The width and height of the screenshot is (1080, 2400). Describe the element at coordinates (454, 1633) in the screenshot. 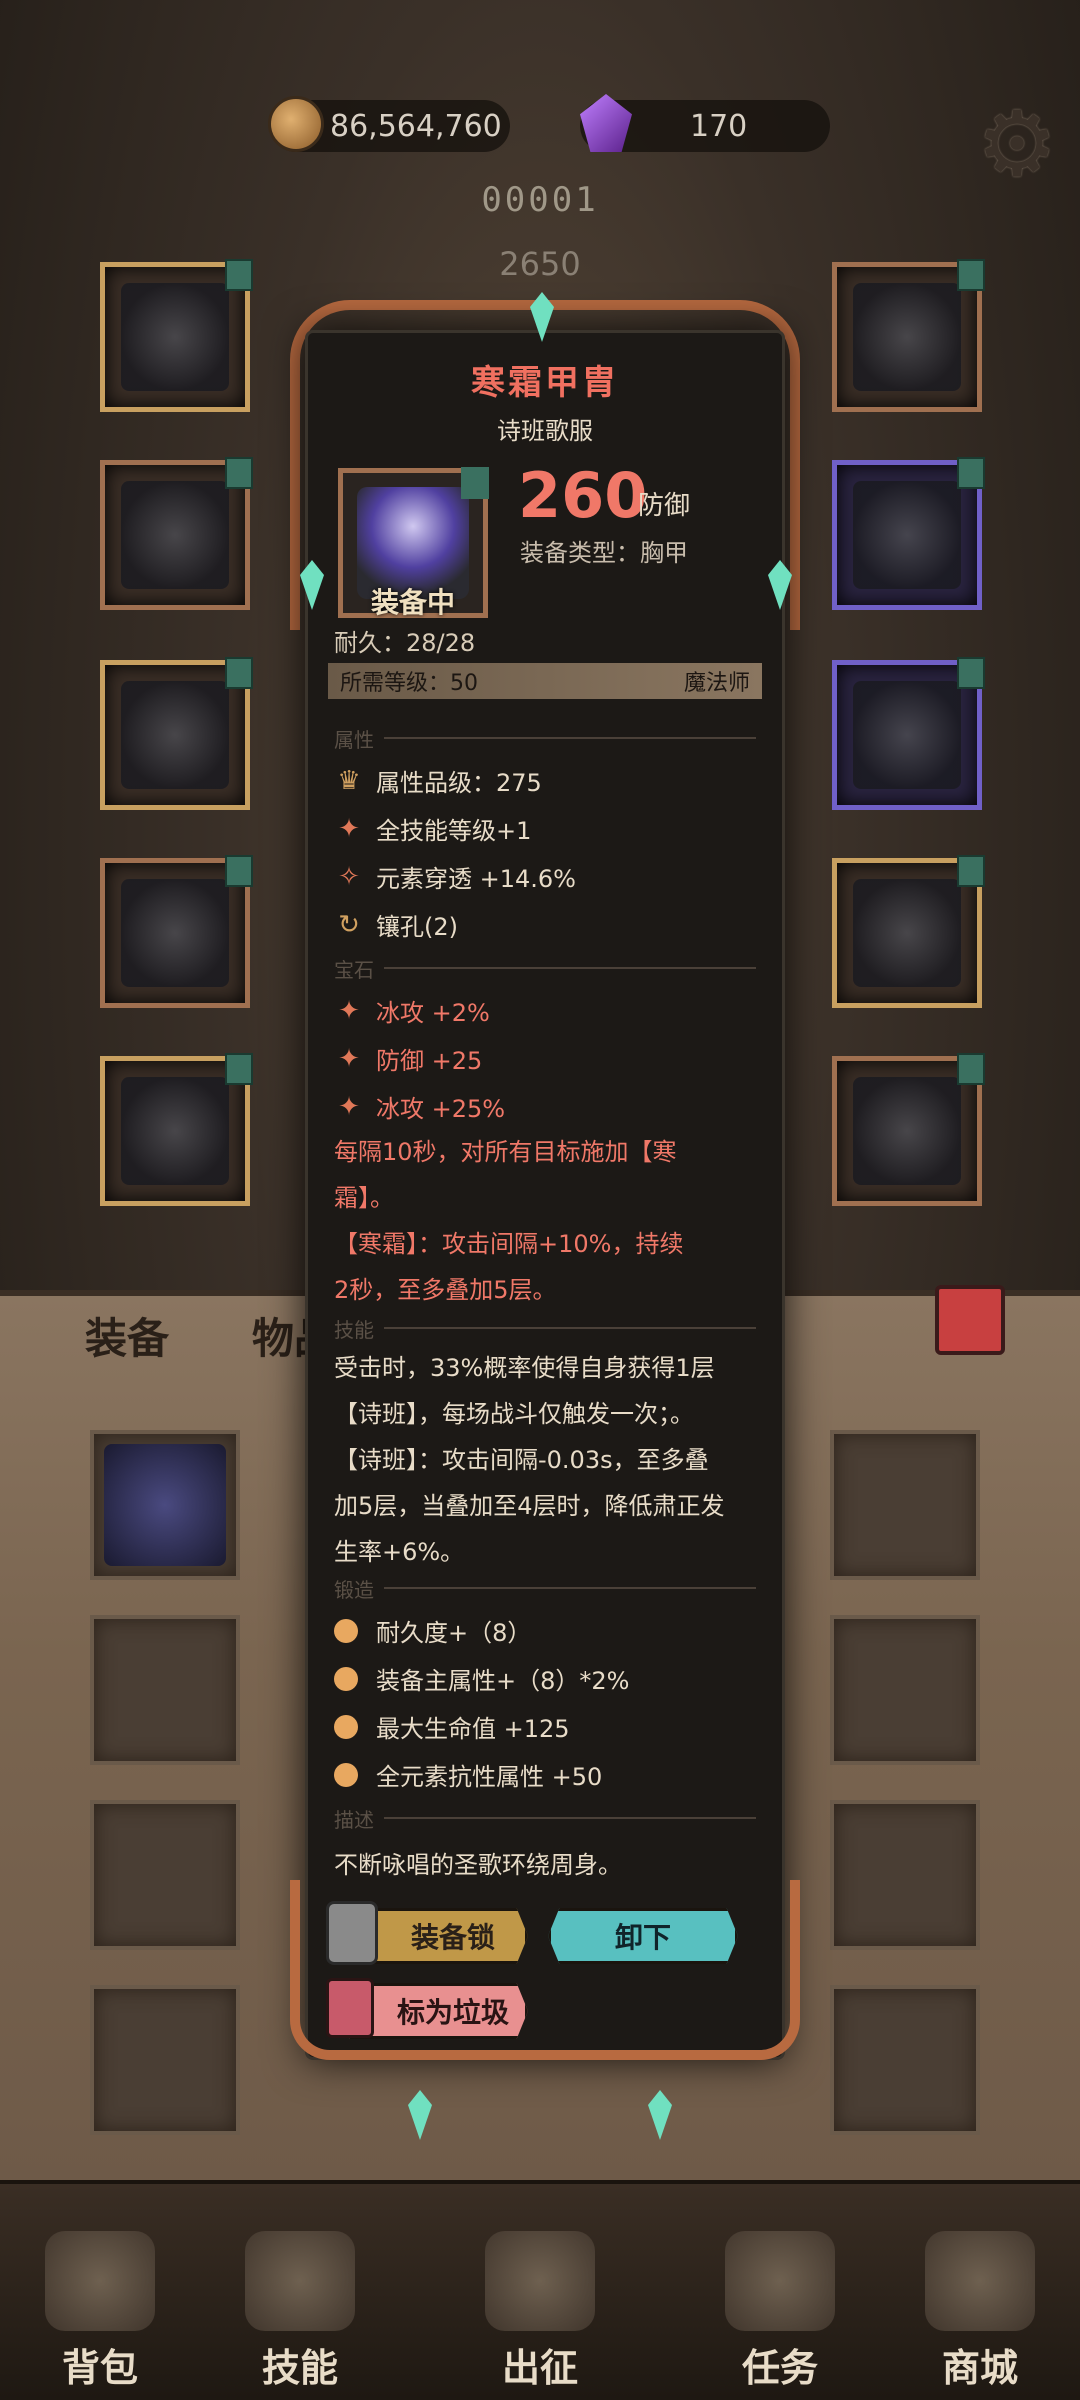

I see `forge-text: 耐久度+（8）` at that location.